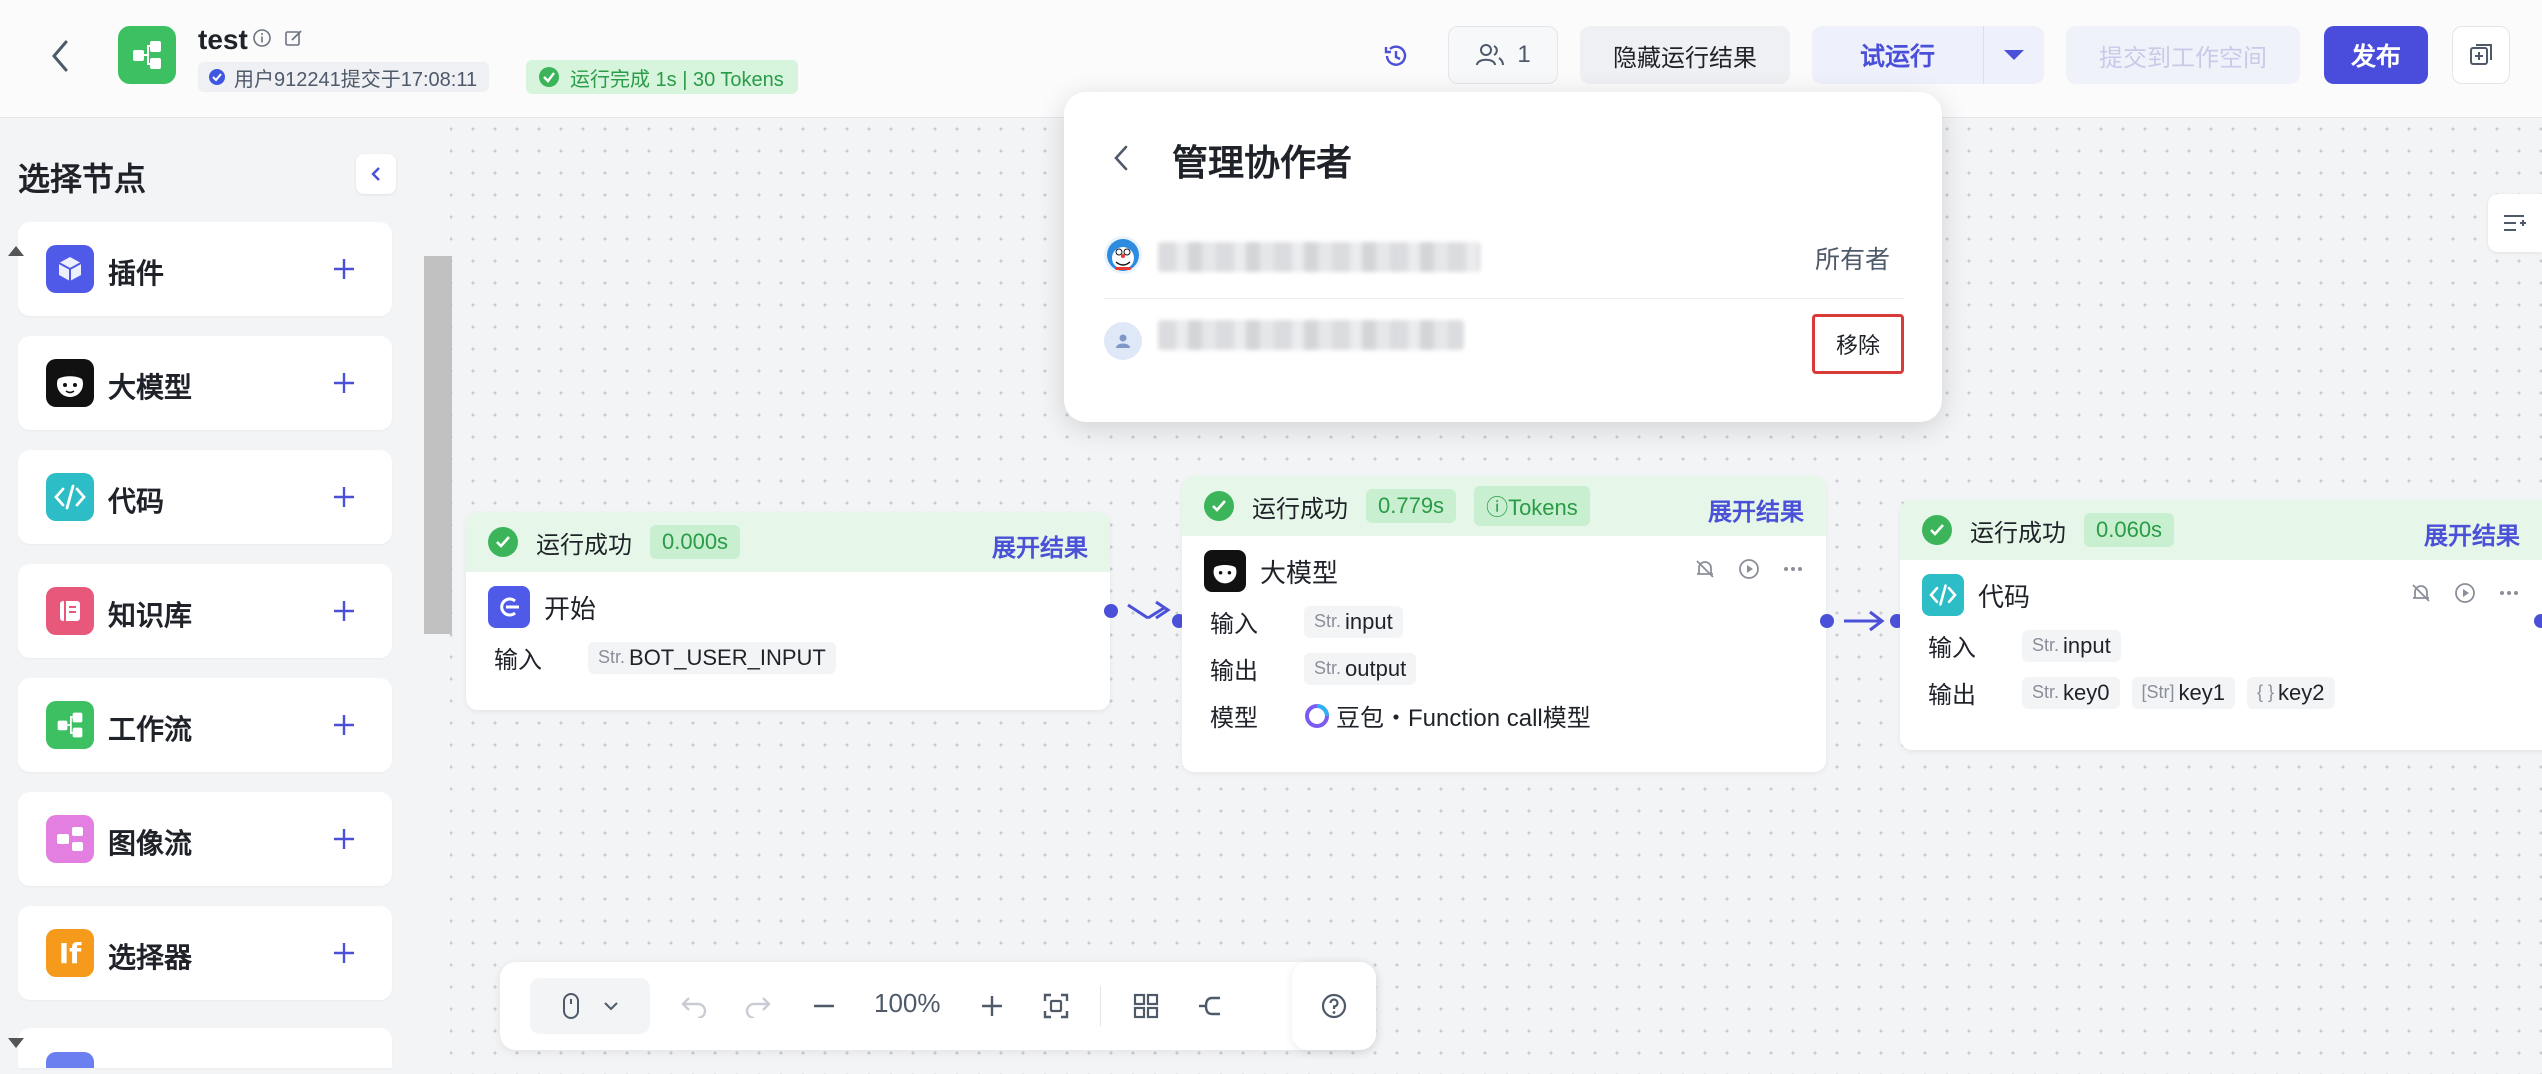 Image resolution: width=2542 pixels, height=1074 pixels. Describe the element at coordinates (2515, 223) in the screenshot. I see `outline-panel-button` at that location.